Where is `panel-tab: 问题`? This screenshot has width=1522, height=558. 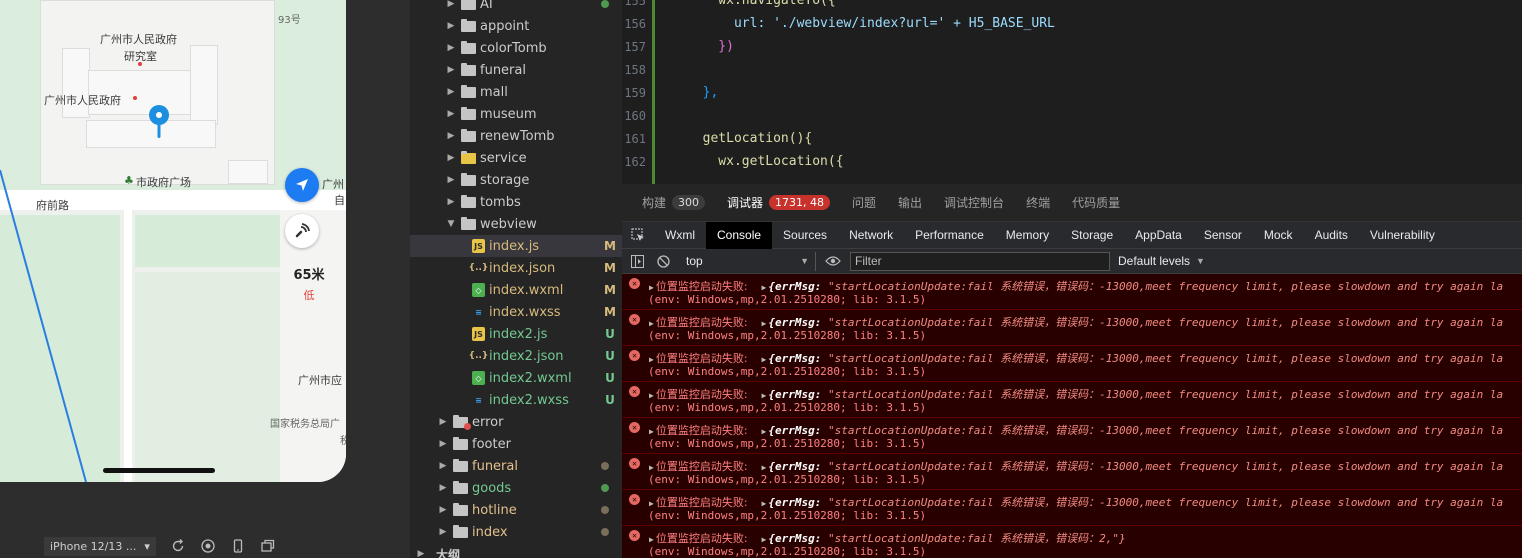
panel-tab: 问题 is located at coordinates (864, 202).